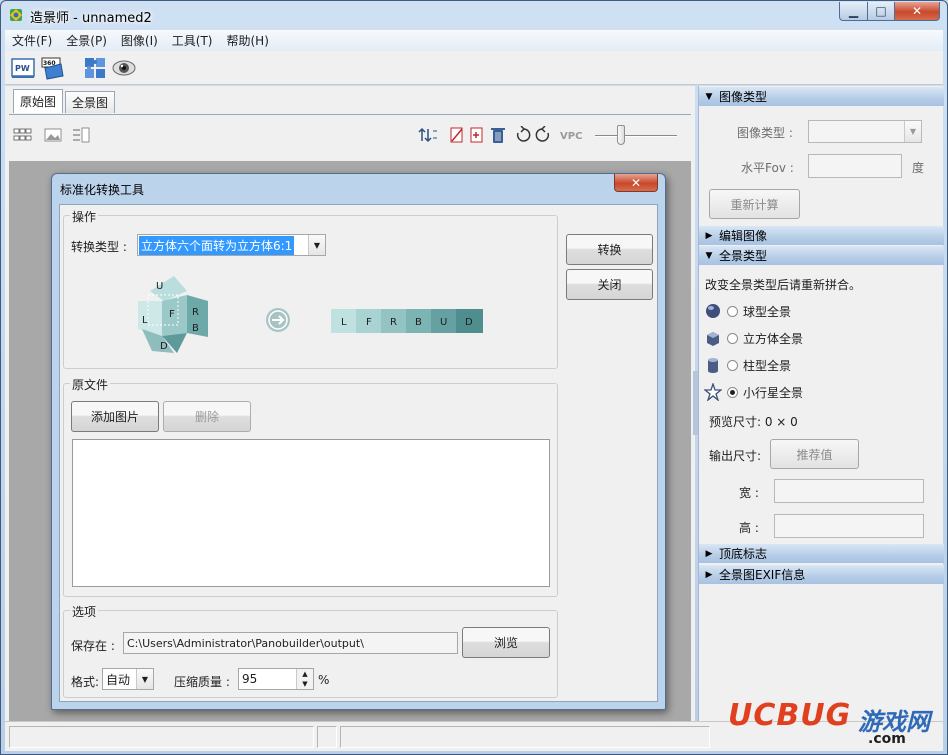  What do you see at coordinates (783, 285) in the screenshot?
I see `pano-type-note: 改变全景类型后请重新拼合。` at bounding box center [783, 285].